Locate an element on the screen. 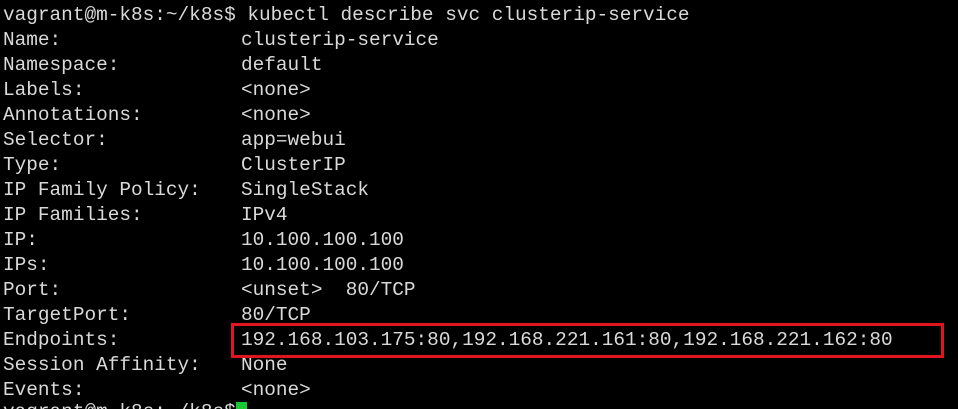 This screenshot has width=958, height=409. field-key: Type: is located at coordinates (32, 165).